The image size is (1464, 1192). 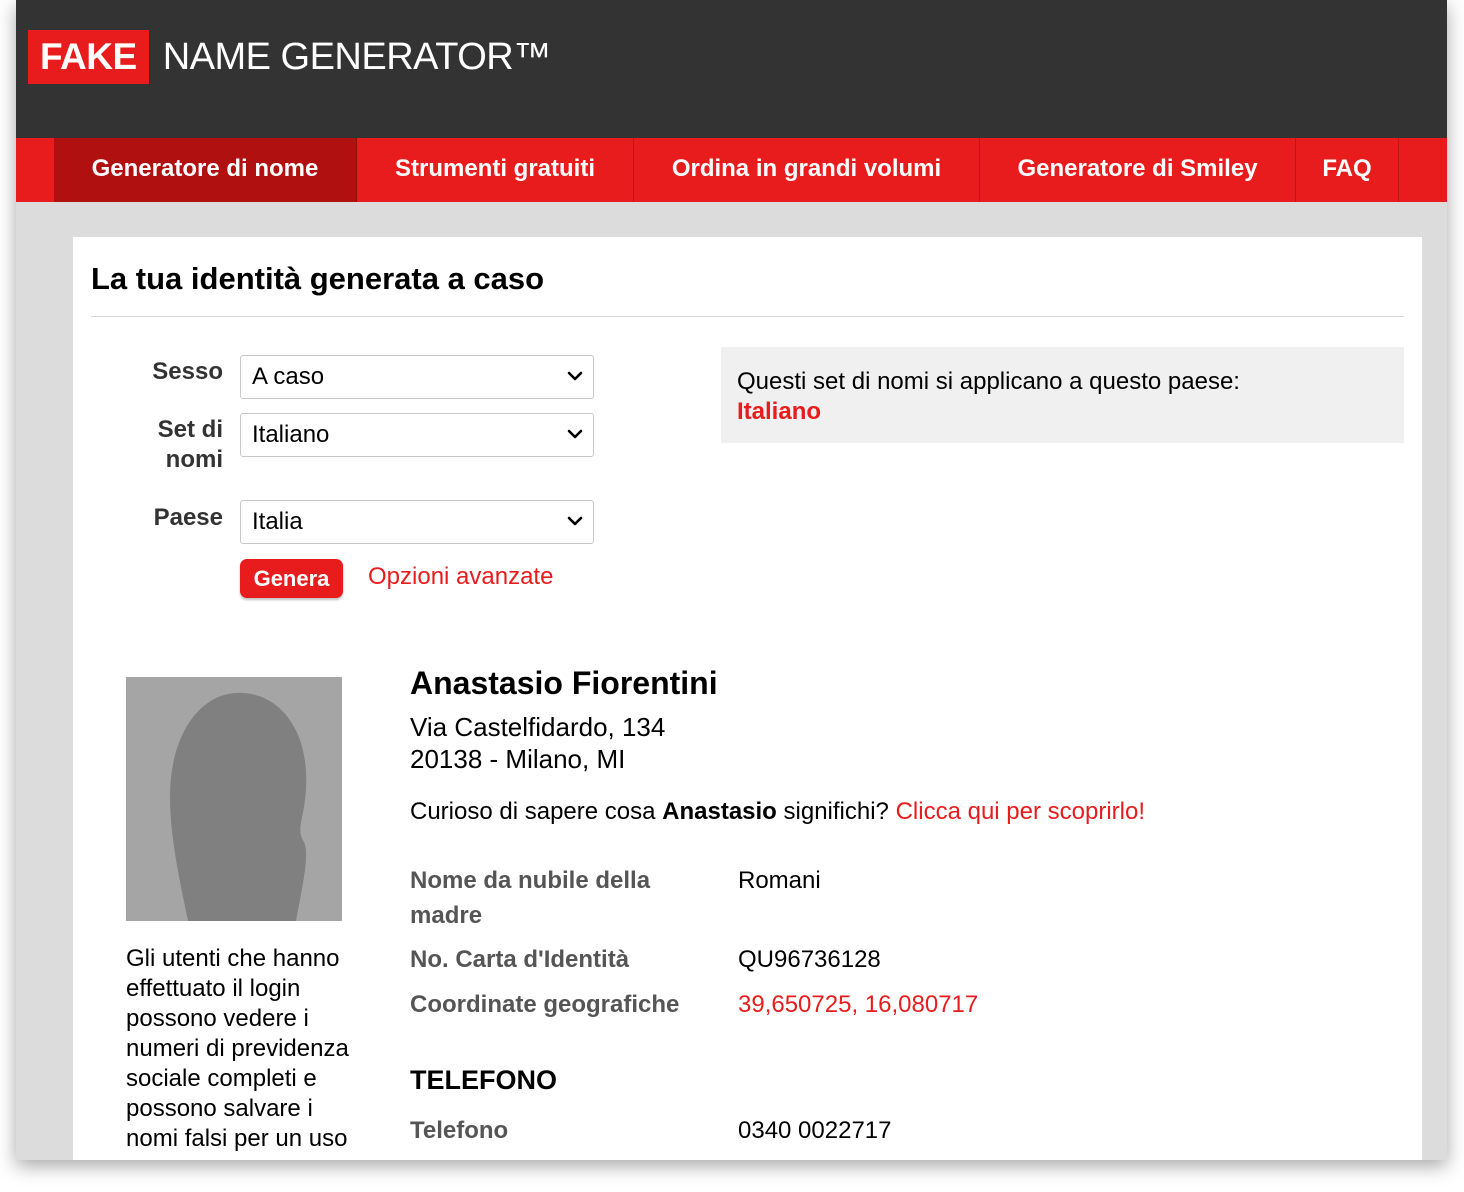 What do you see at coordinates (858, 1004) in the screenshot?
I see `geo-coordinates-link: 39,650725, 16,080717` at bounding box center [858, 1004].